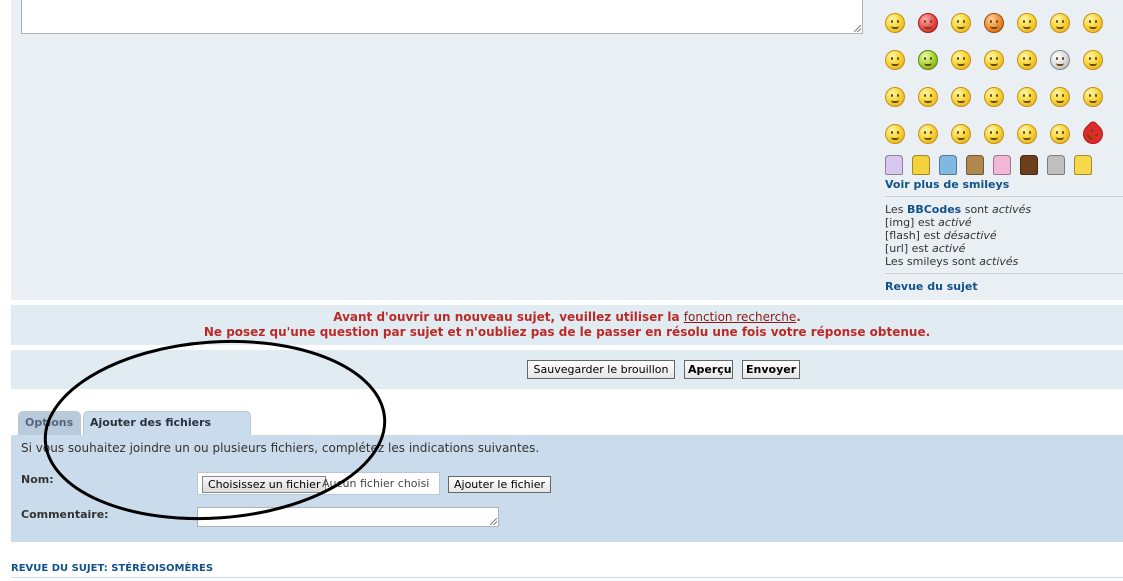 The image size is (1123, 581). Describe the element at coordinates (708, 369) in the screenshot. I see `preview-button: Aperçu` at that location.